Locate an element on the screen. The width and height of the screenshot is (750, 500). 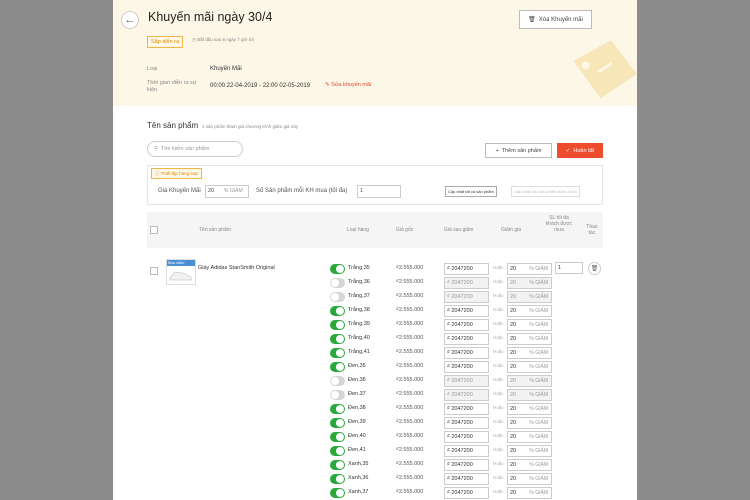
update-selected-button: Cập nhật các sản phẩm được chọn is located at coordinates (545, 191).